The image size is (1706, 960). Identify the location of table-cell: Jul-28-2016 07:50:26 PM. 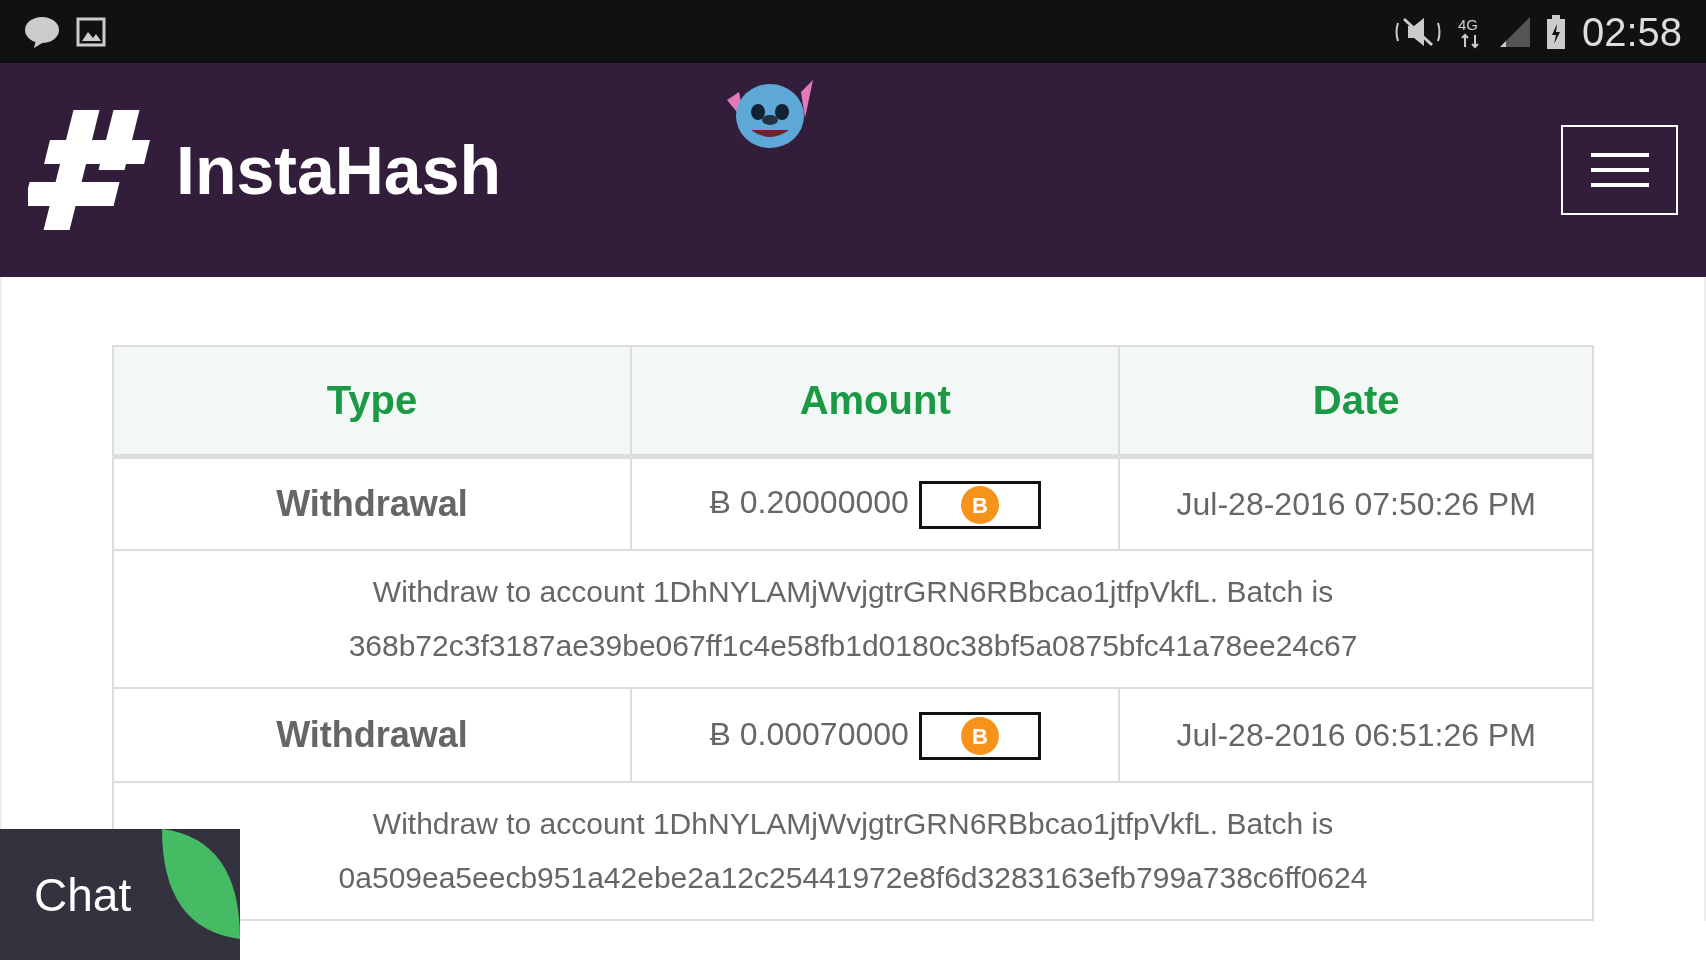
(1356, 503).